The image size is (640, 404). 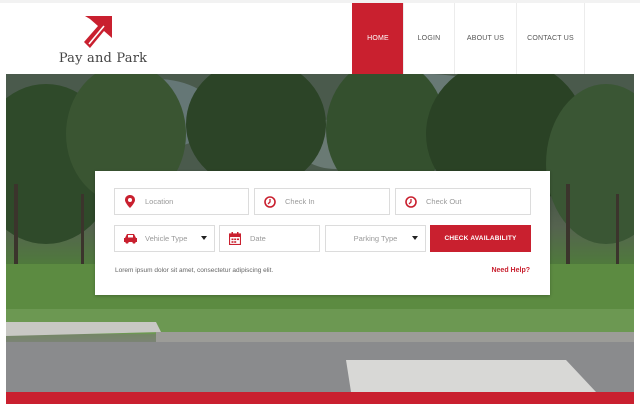 What do you see at coordinates (181, 201) in the screenshot?
I see `location-input: Location` at bounding box center [181, 201].